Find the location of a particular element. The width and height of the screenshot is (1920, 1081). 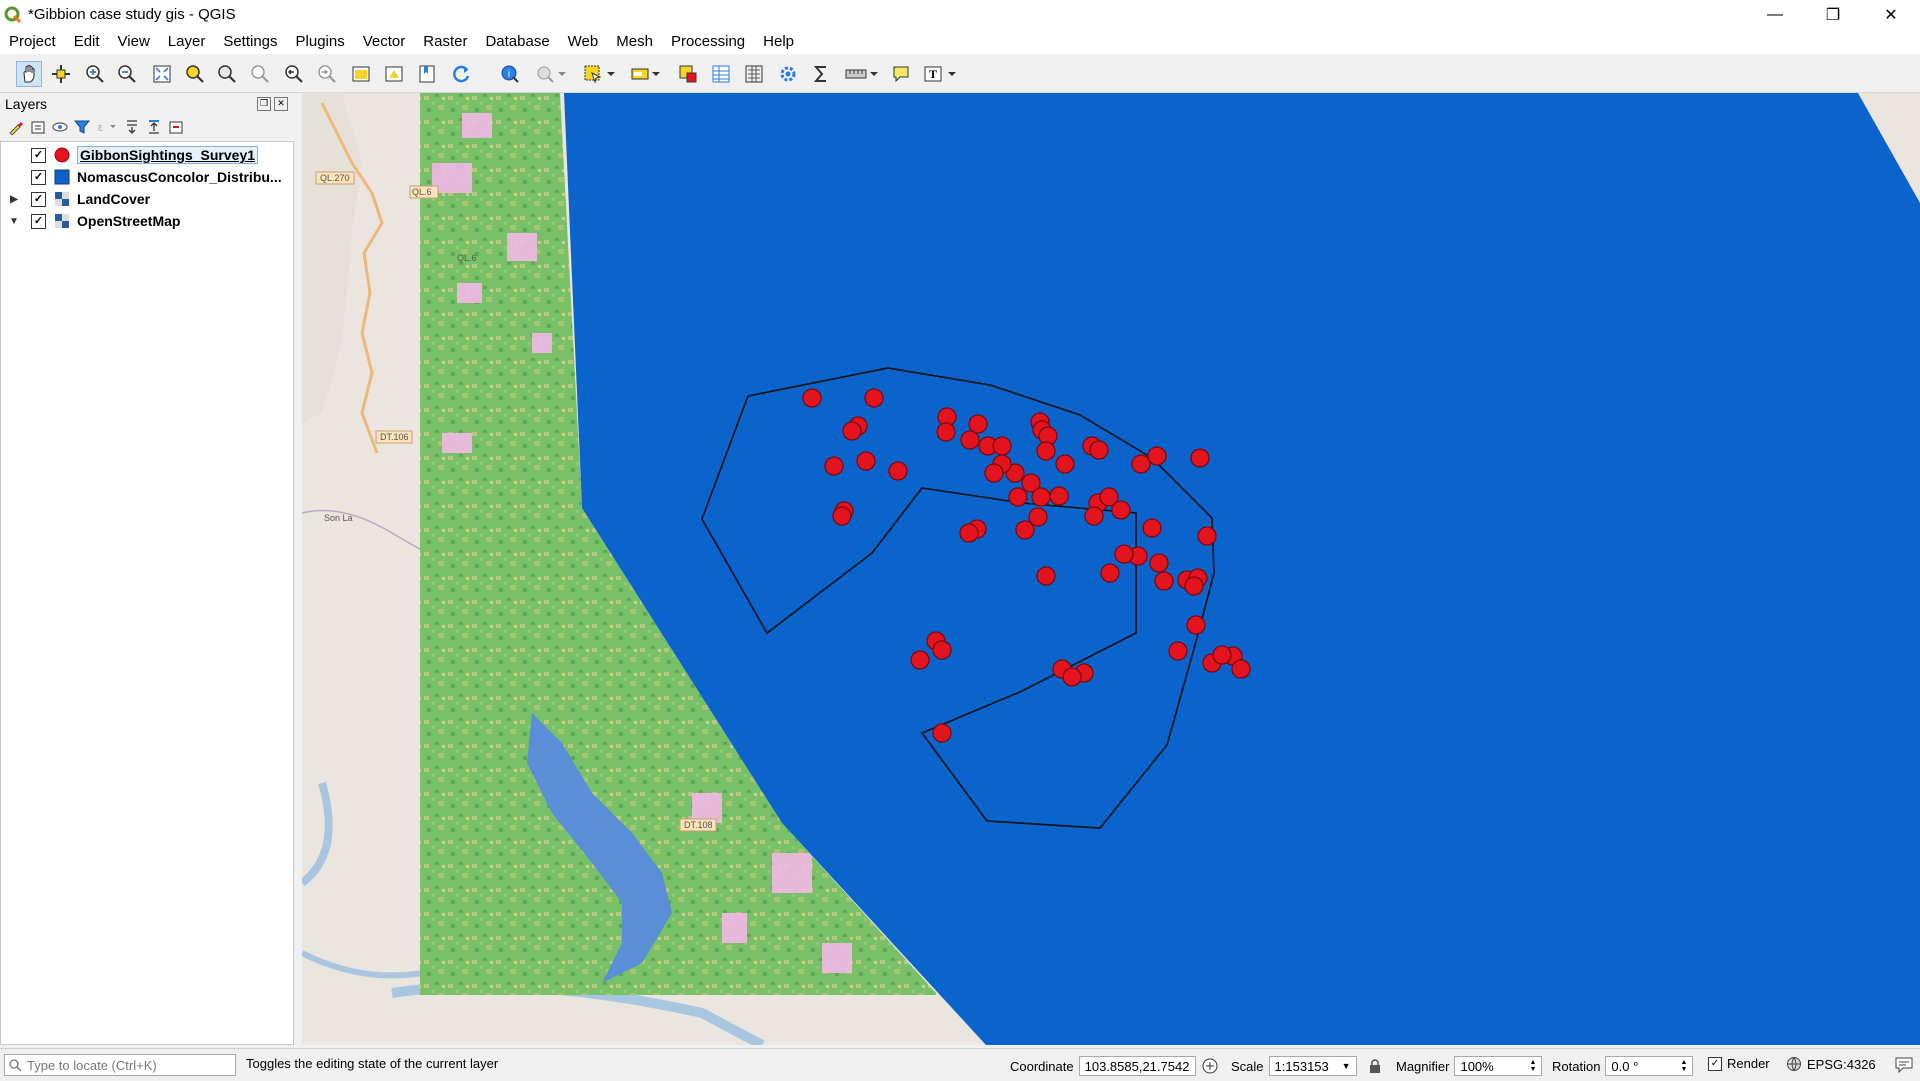

zoom-out-icon is located at coordinates (127, 74).